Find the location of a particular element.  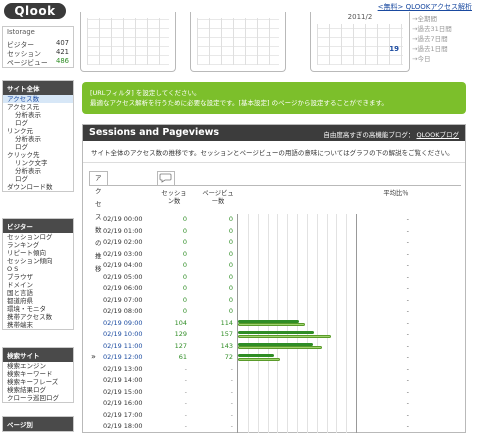

sidebar-menu-header: 検索サイト is located at coordinates (38, 355).